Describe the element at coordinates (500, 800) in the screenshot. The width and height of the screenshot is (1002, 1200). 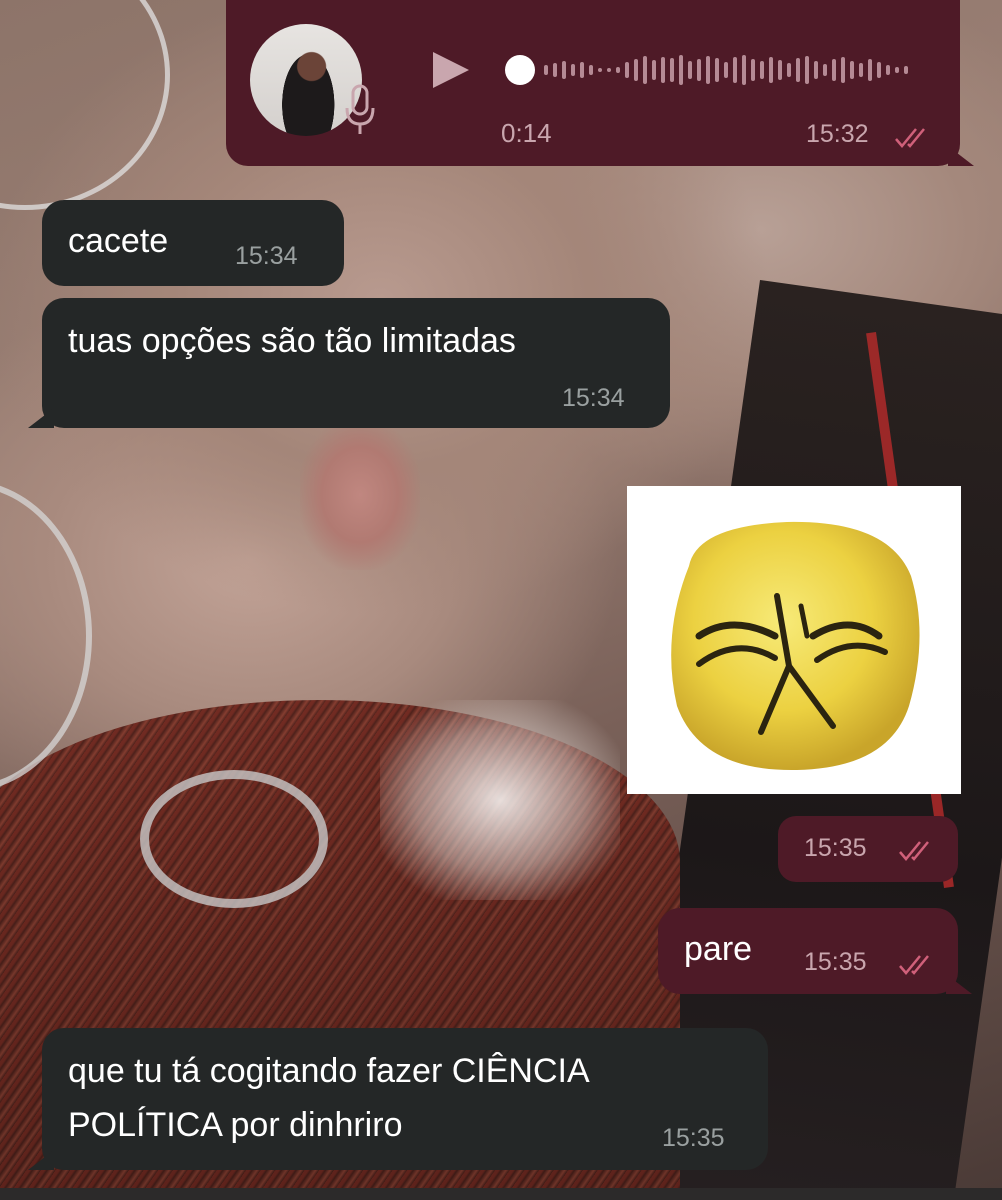
I see `wallpaper-photo-light-area` at that location.